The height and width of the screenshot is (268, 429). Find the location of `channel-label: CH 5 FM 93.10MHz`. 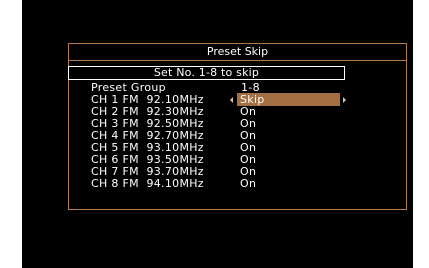

channel-label: CH 5 FM 93.10MHz is located at coordinates (147, 147).